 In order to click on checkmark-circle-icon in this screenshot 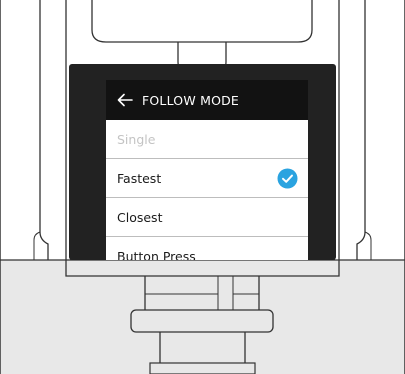, I will do `click(287, 178)`.